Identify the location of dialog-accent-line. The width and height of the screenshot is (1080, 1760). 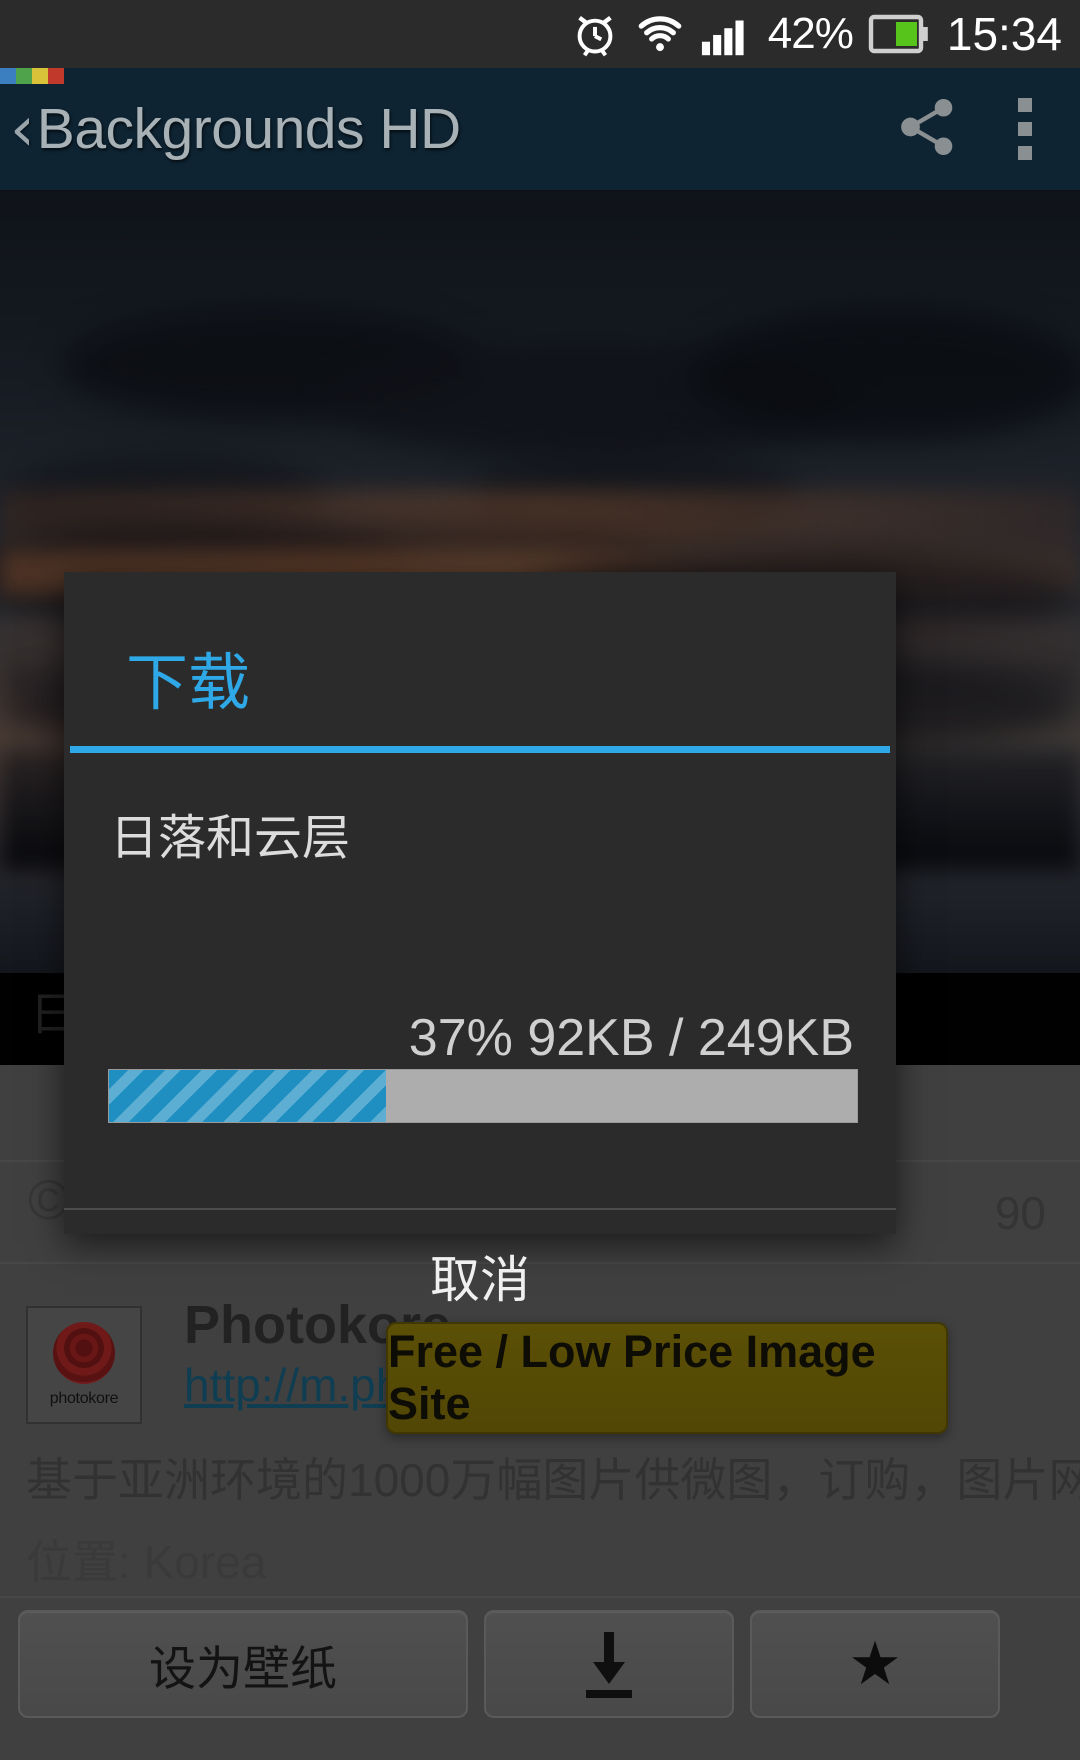
(480, 749).